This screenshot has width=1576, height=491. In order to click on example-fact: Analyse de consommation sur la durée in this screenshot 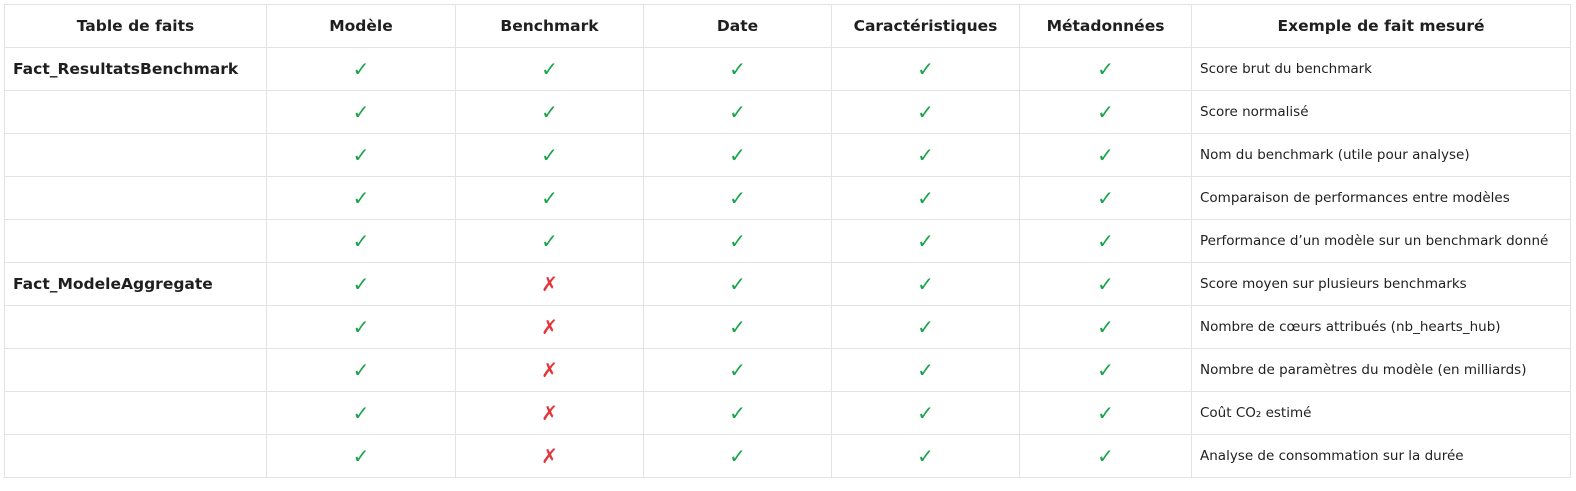, I will do `click(1381, 456)`.